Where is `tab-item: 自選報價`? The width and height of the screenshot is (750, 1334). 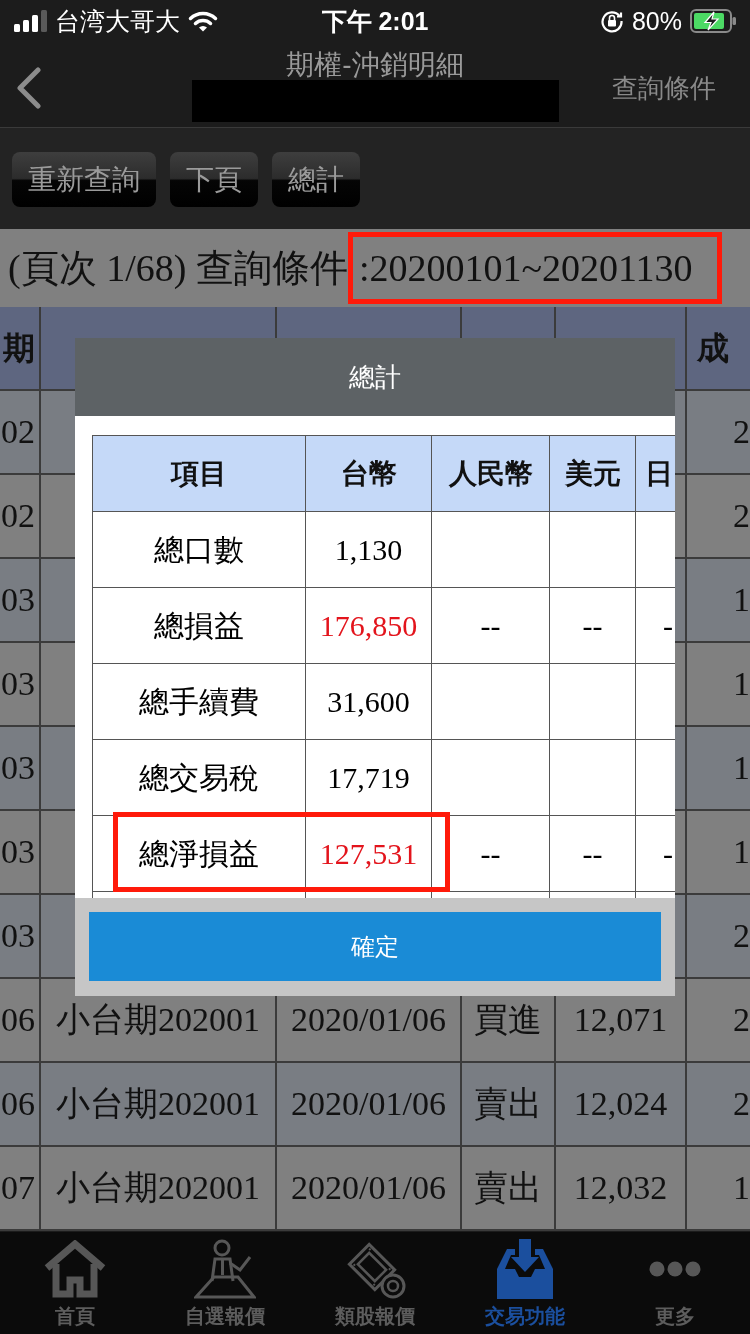
tab-item: 自選報價 is located at coordinates (225, 1283).